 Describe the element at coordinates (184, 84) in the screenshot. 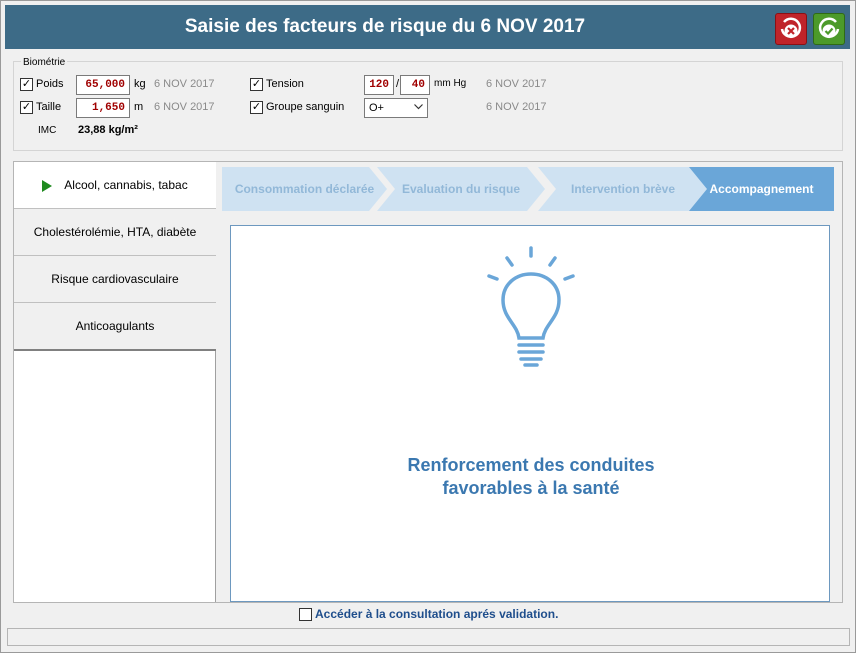

I see `poids-date: 6 NOV 2017` at that location.